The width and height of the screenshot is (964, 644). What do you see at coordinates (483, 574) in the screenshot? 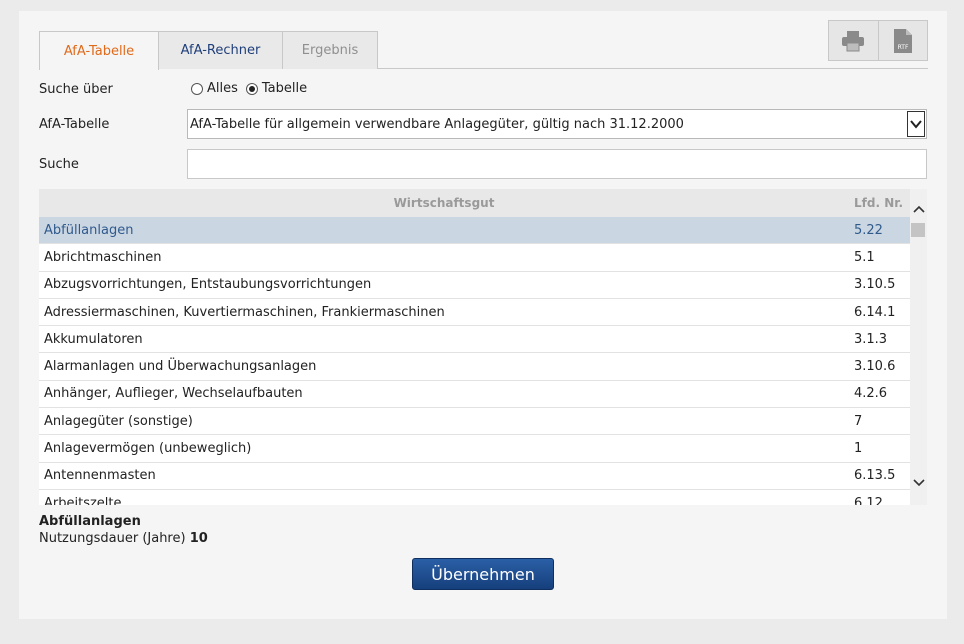
I see `apply-button: Übernehmen` at bounding box center [483, 574].